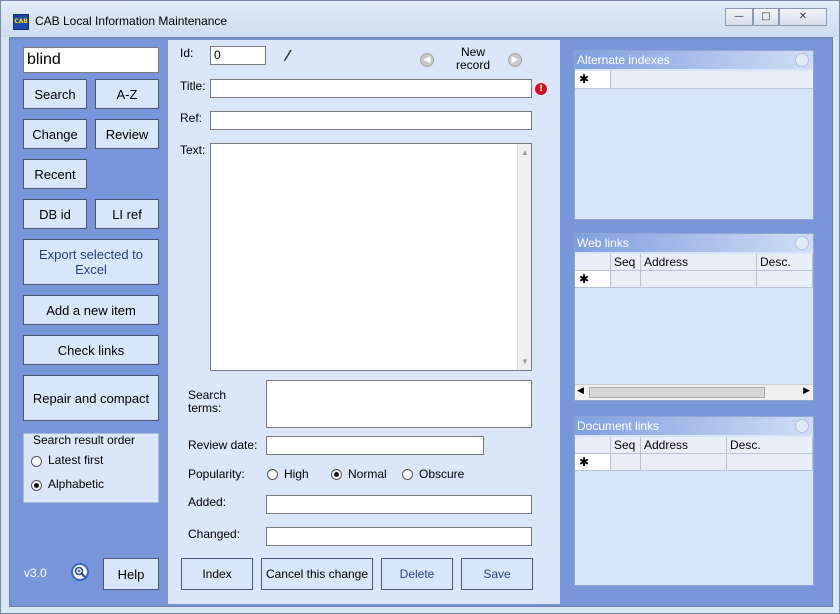 The height and width of the screenshot is (614, 840). What do you see at coordinates (694, 317) in the screenshot?
I see `web-links-panel: Web links Seq Address Desc. ✱ ◀ ▶` at bounding box center [694, 317].